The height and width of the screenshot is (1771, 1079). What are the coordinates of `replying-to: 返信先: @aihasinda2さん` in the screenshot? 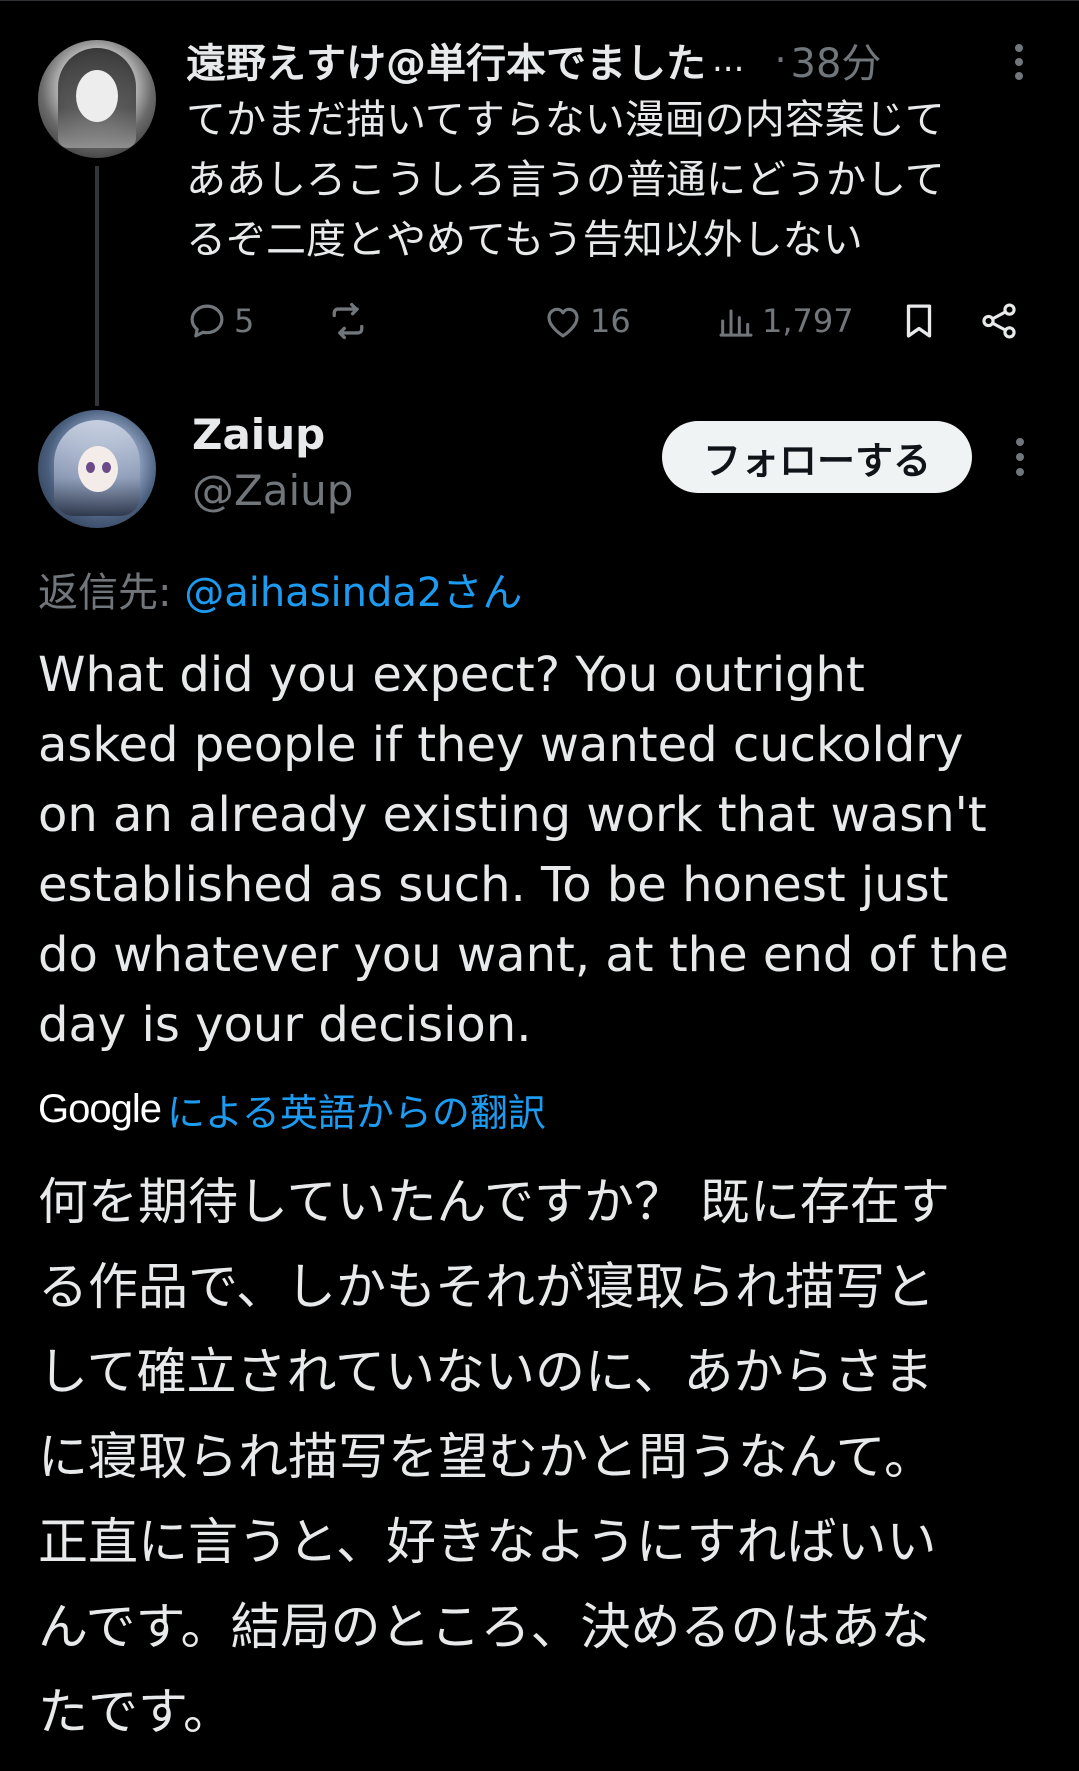 It's located at (280, 589).